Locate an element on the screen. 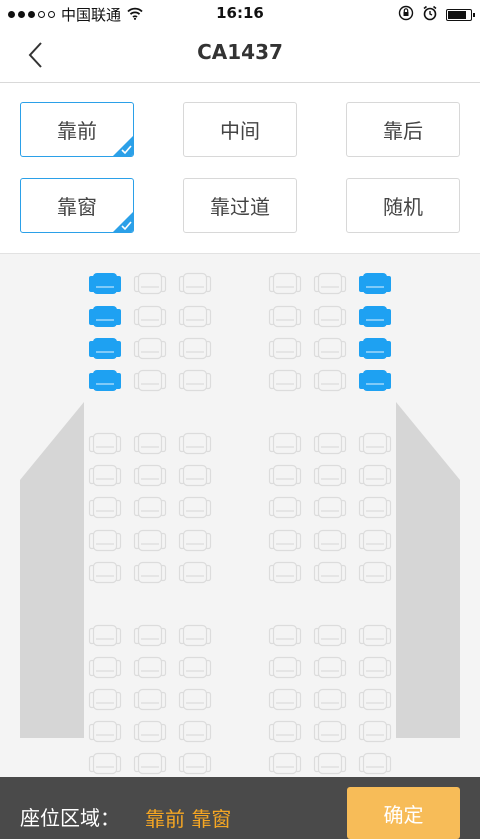  option-label: 靠过道 is located at coordinates (240, 207).